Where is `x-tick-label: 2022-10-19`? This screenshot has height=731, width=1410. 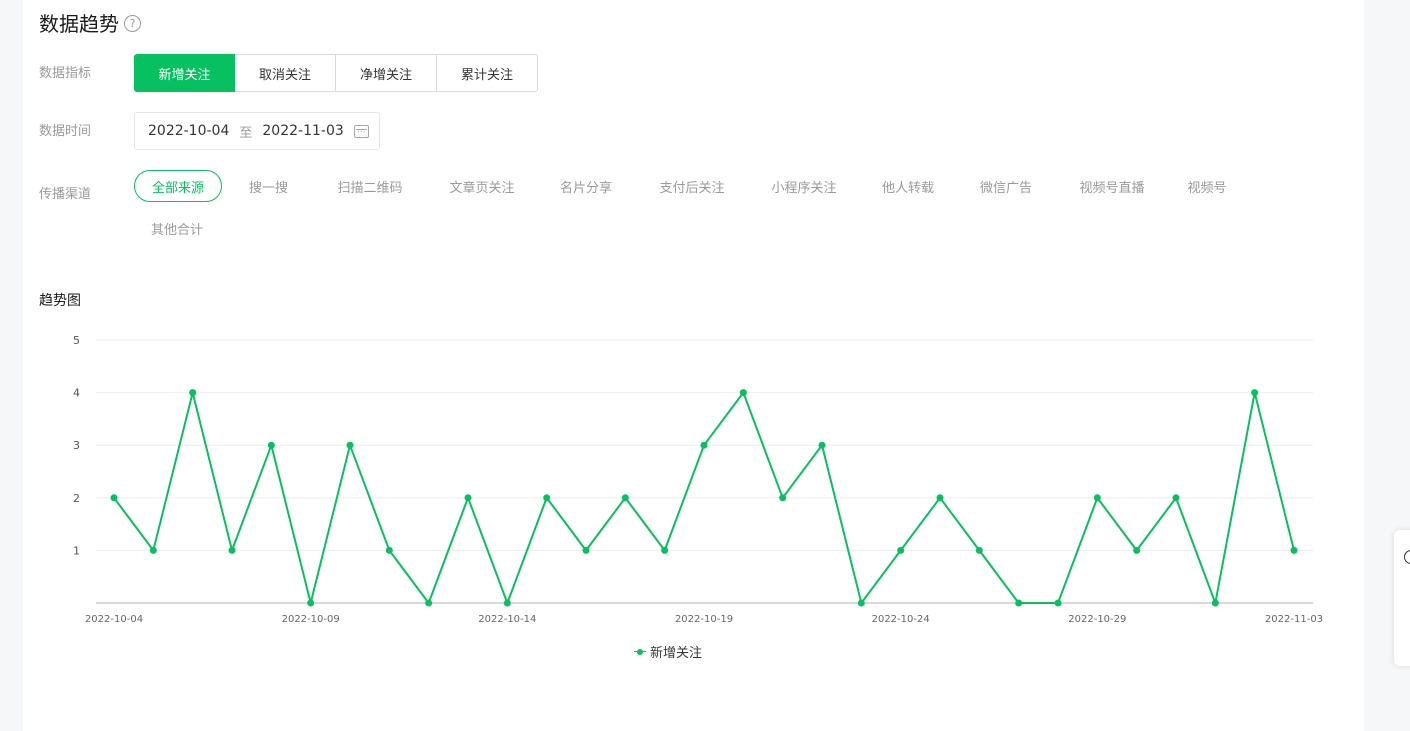
x-tick-label: 2022-10-19 is located at coordinates (704, 619).